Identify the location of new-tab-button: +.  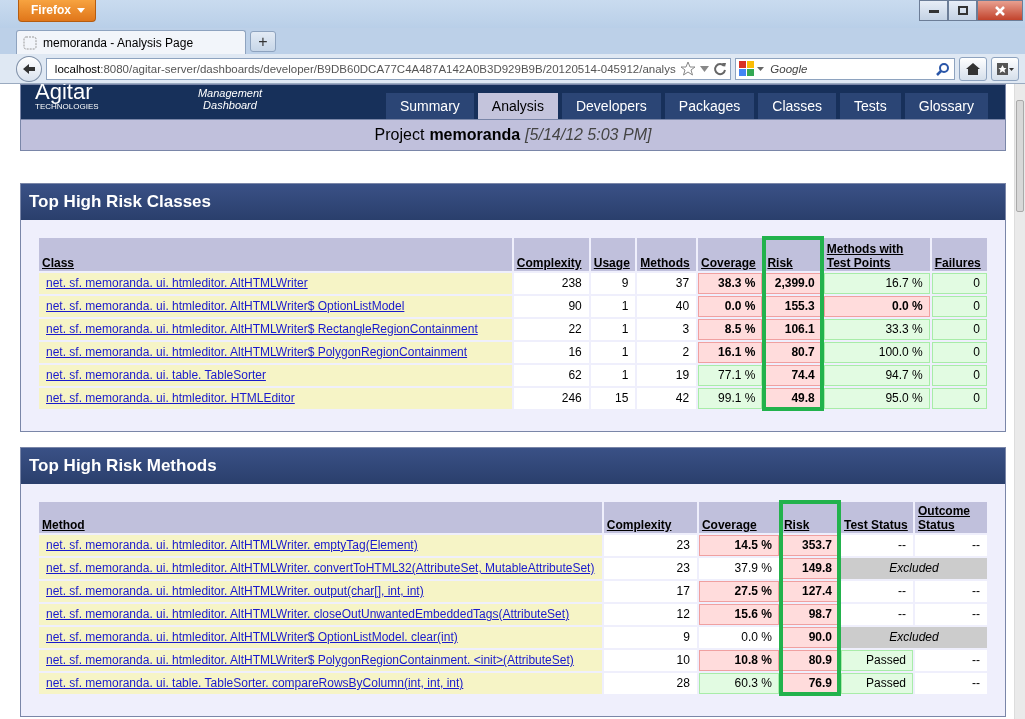
(263, 41).